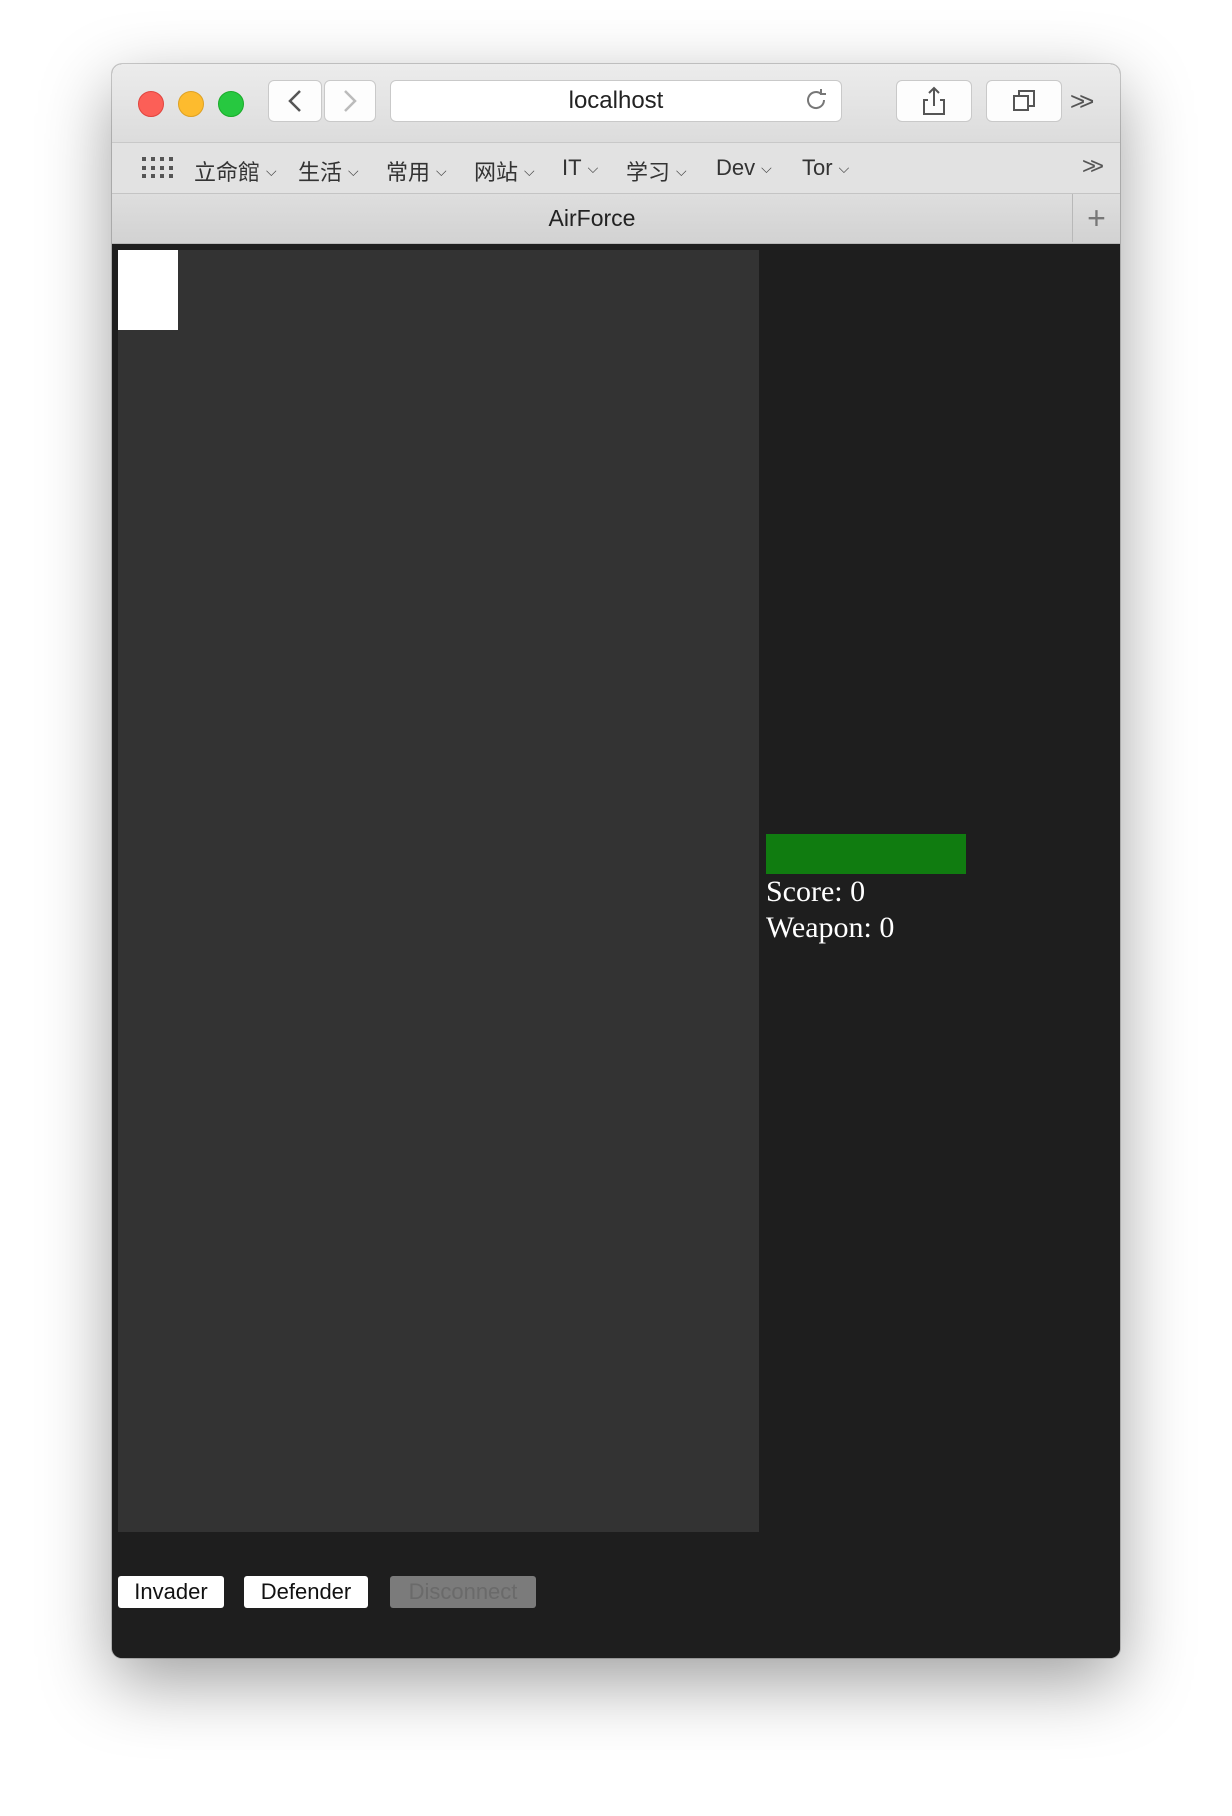 The width and height of the screenshot is (1232, 1816). Describe the element at coordinates (1096, 218) in the screenshot. I see `new-tab-button: +` at that location.